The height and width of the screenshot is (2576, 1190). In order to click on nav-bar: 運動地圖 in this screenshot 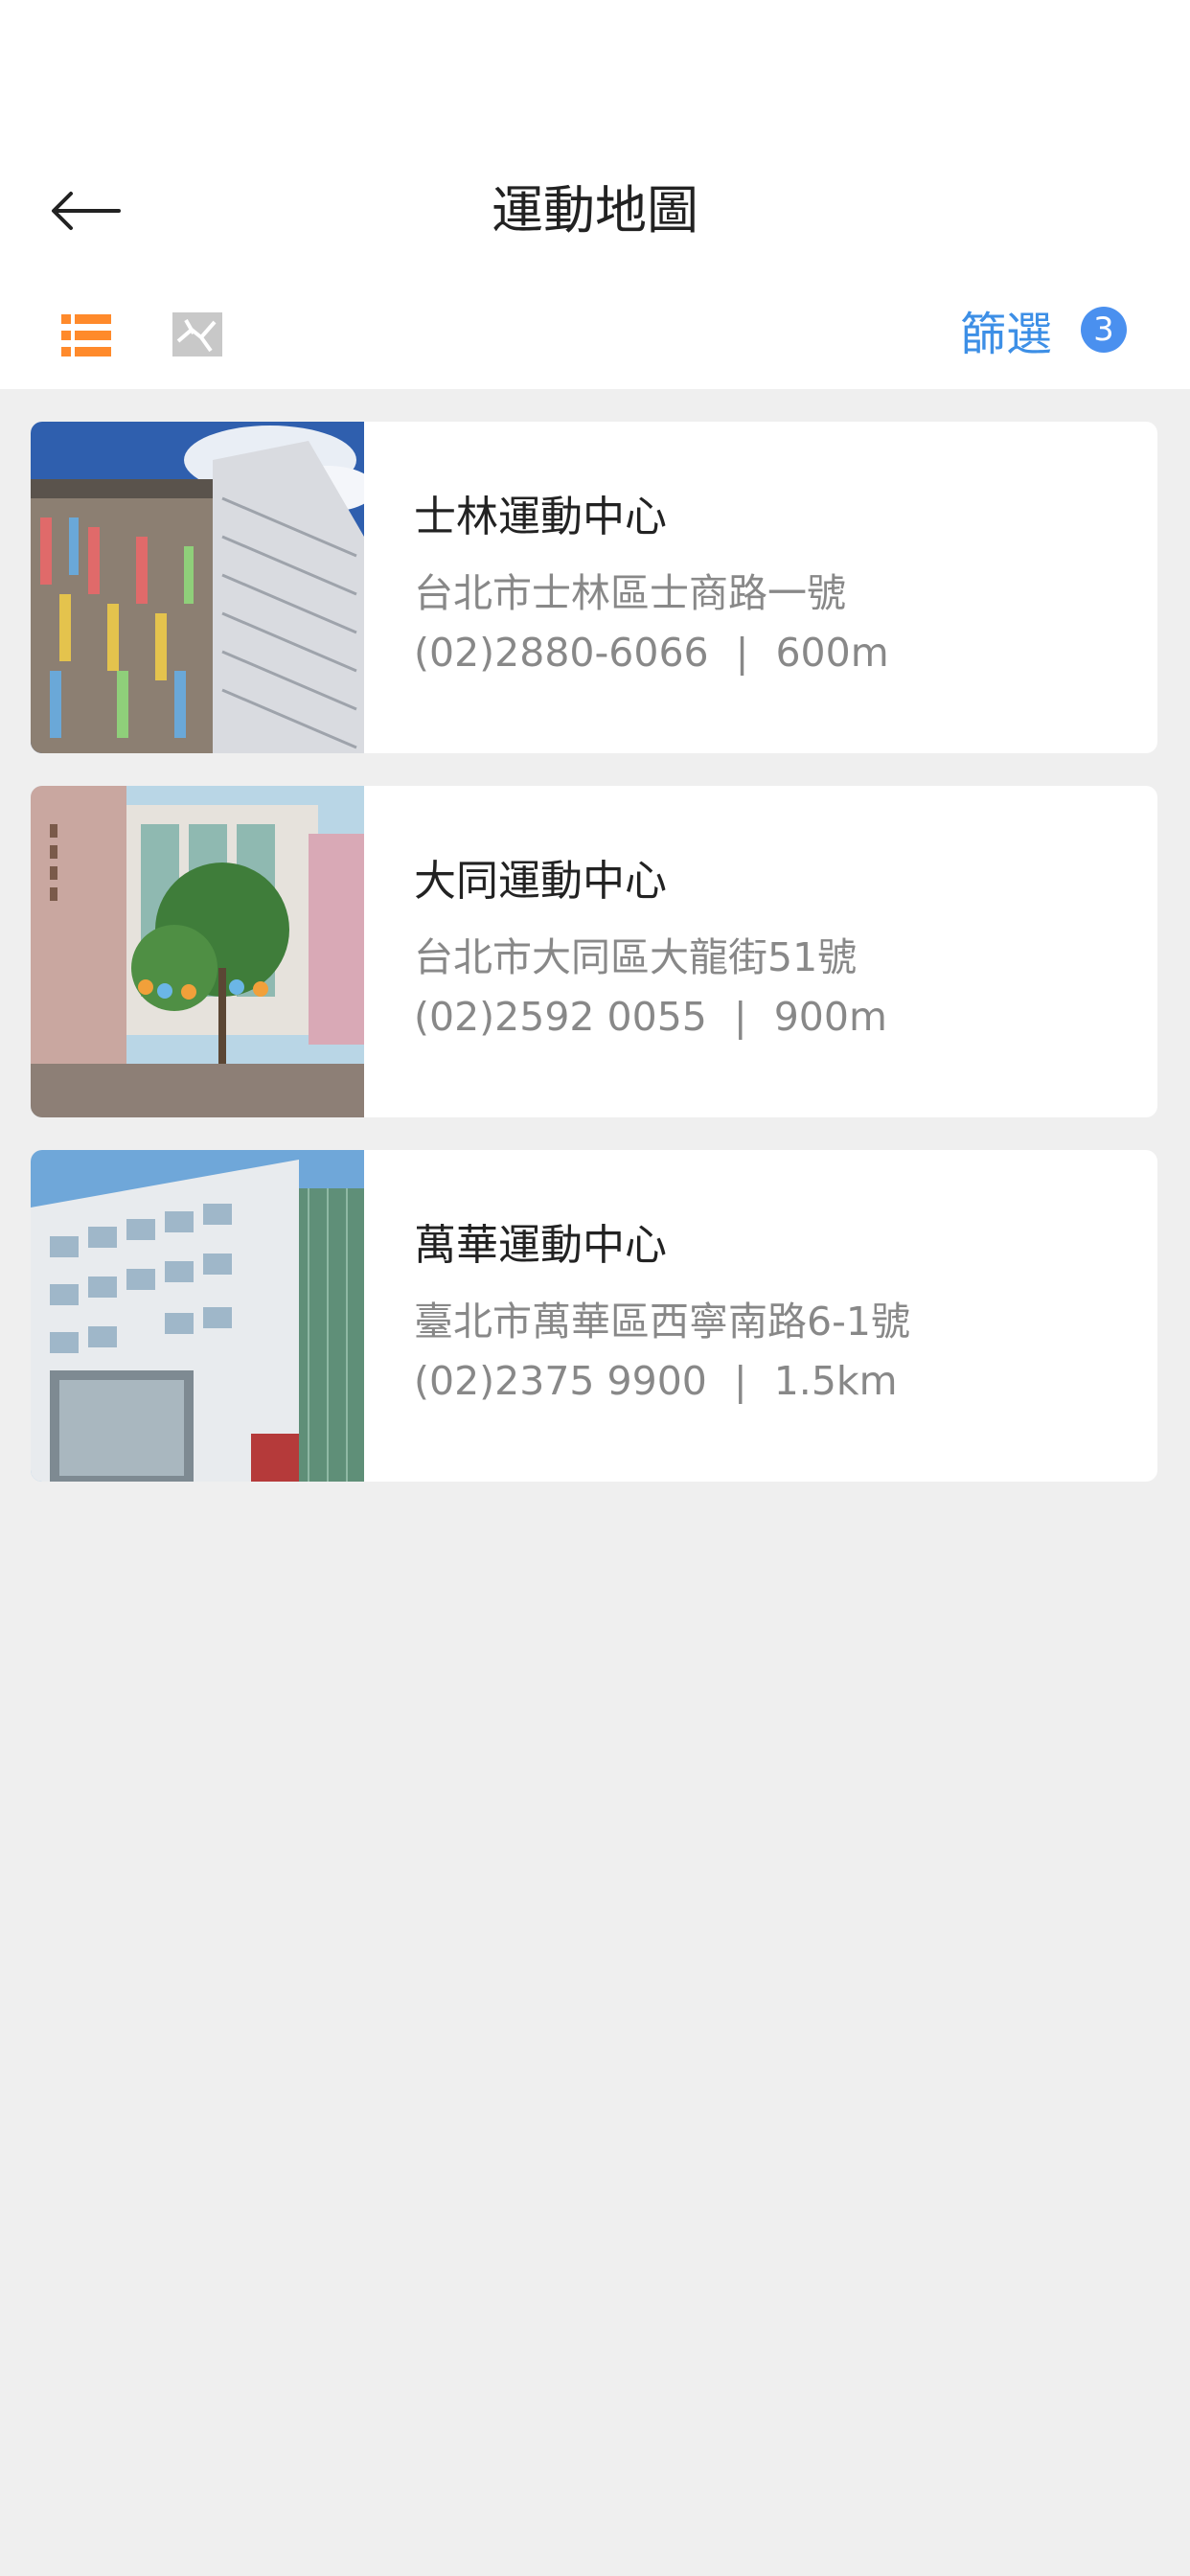, I will do `click(595, 210)`.